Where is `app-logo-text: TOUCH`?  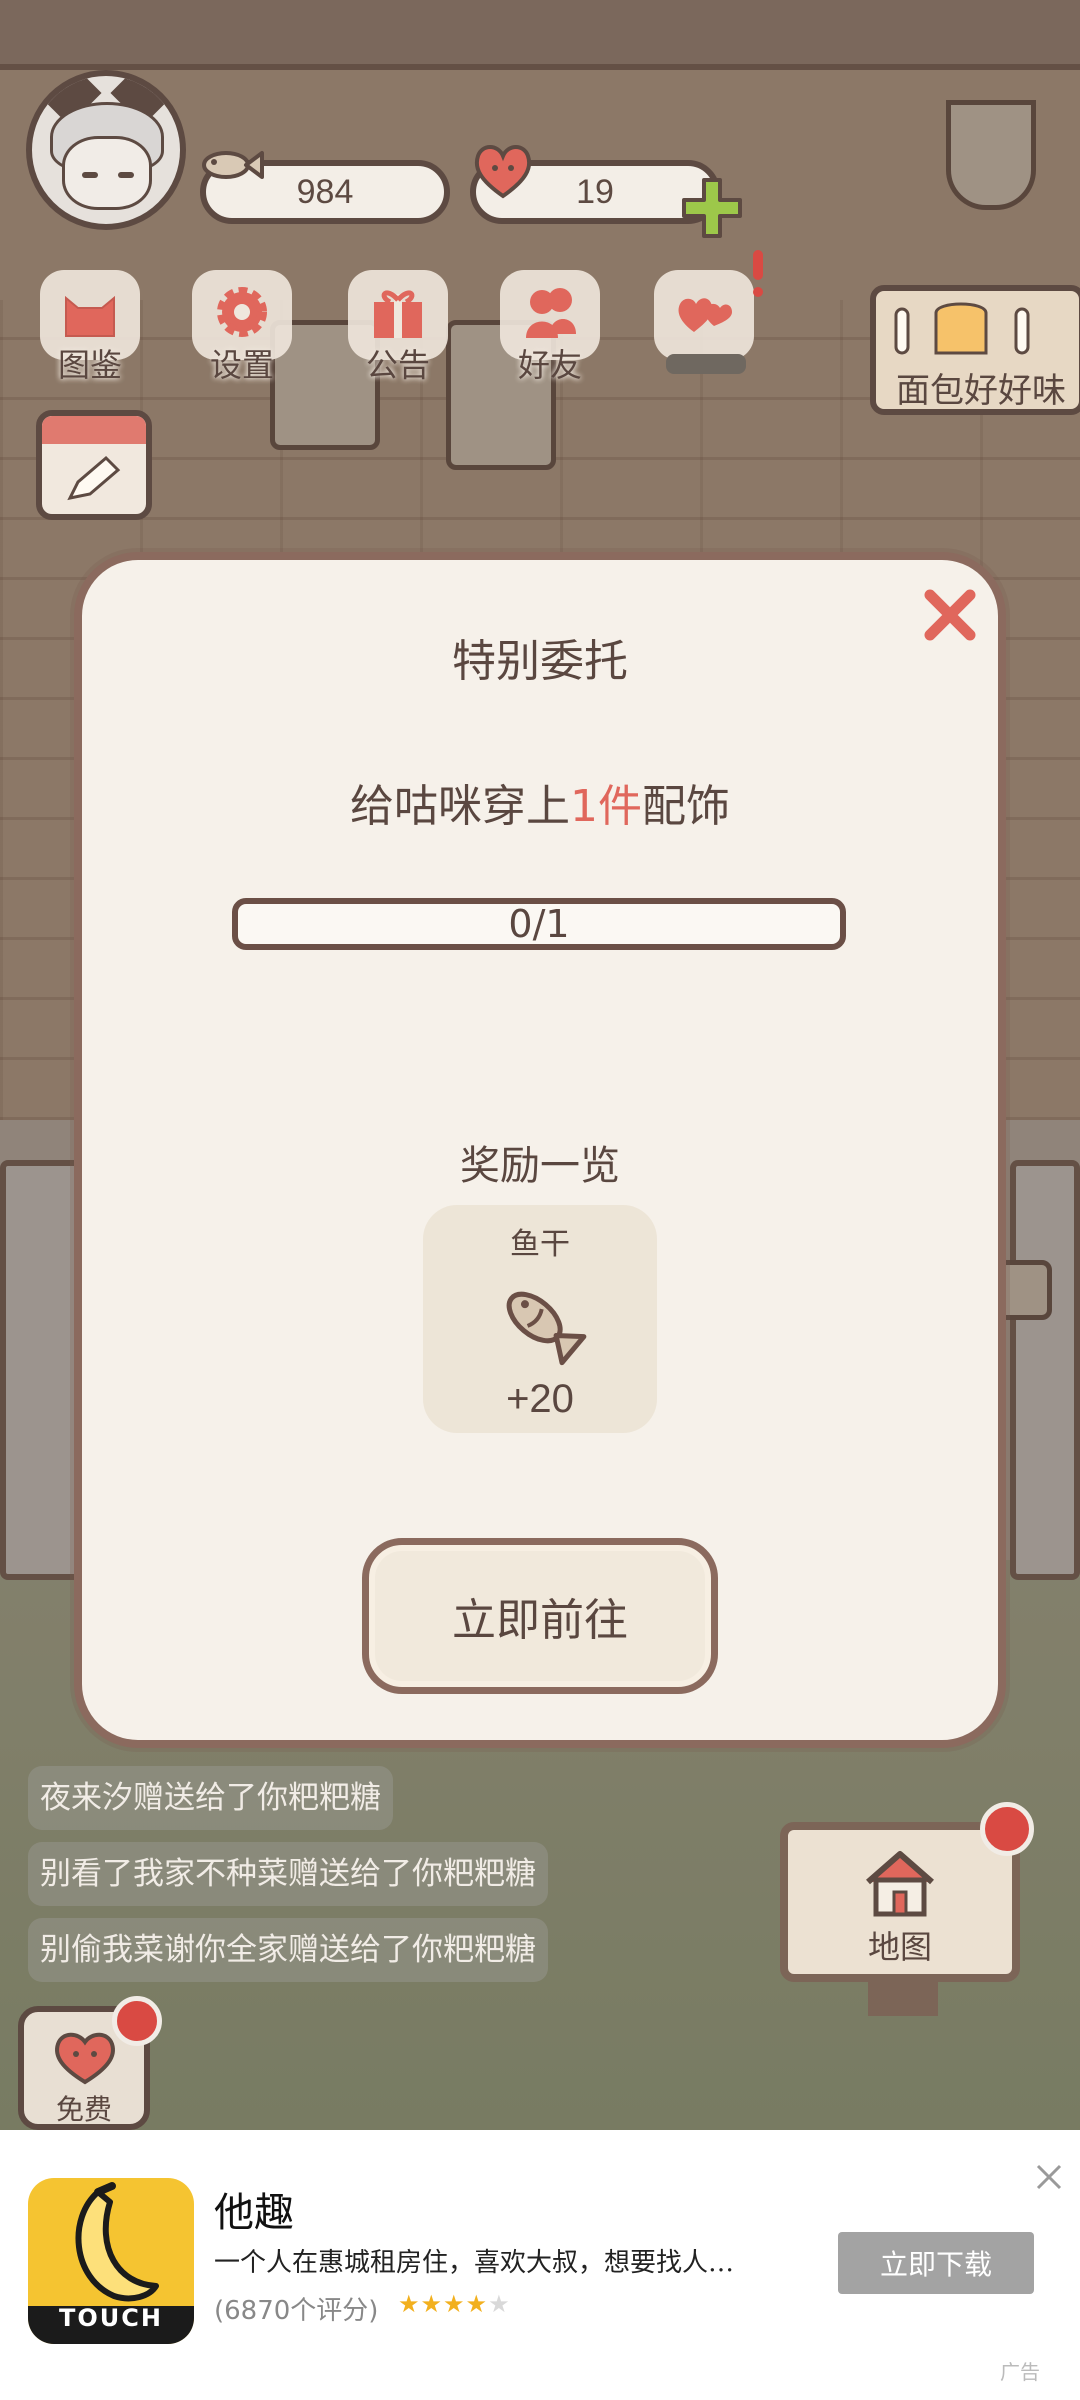
app-logo-text: TOUCH is located at coordinates (111, 2318).